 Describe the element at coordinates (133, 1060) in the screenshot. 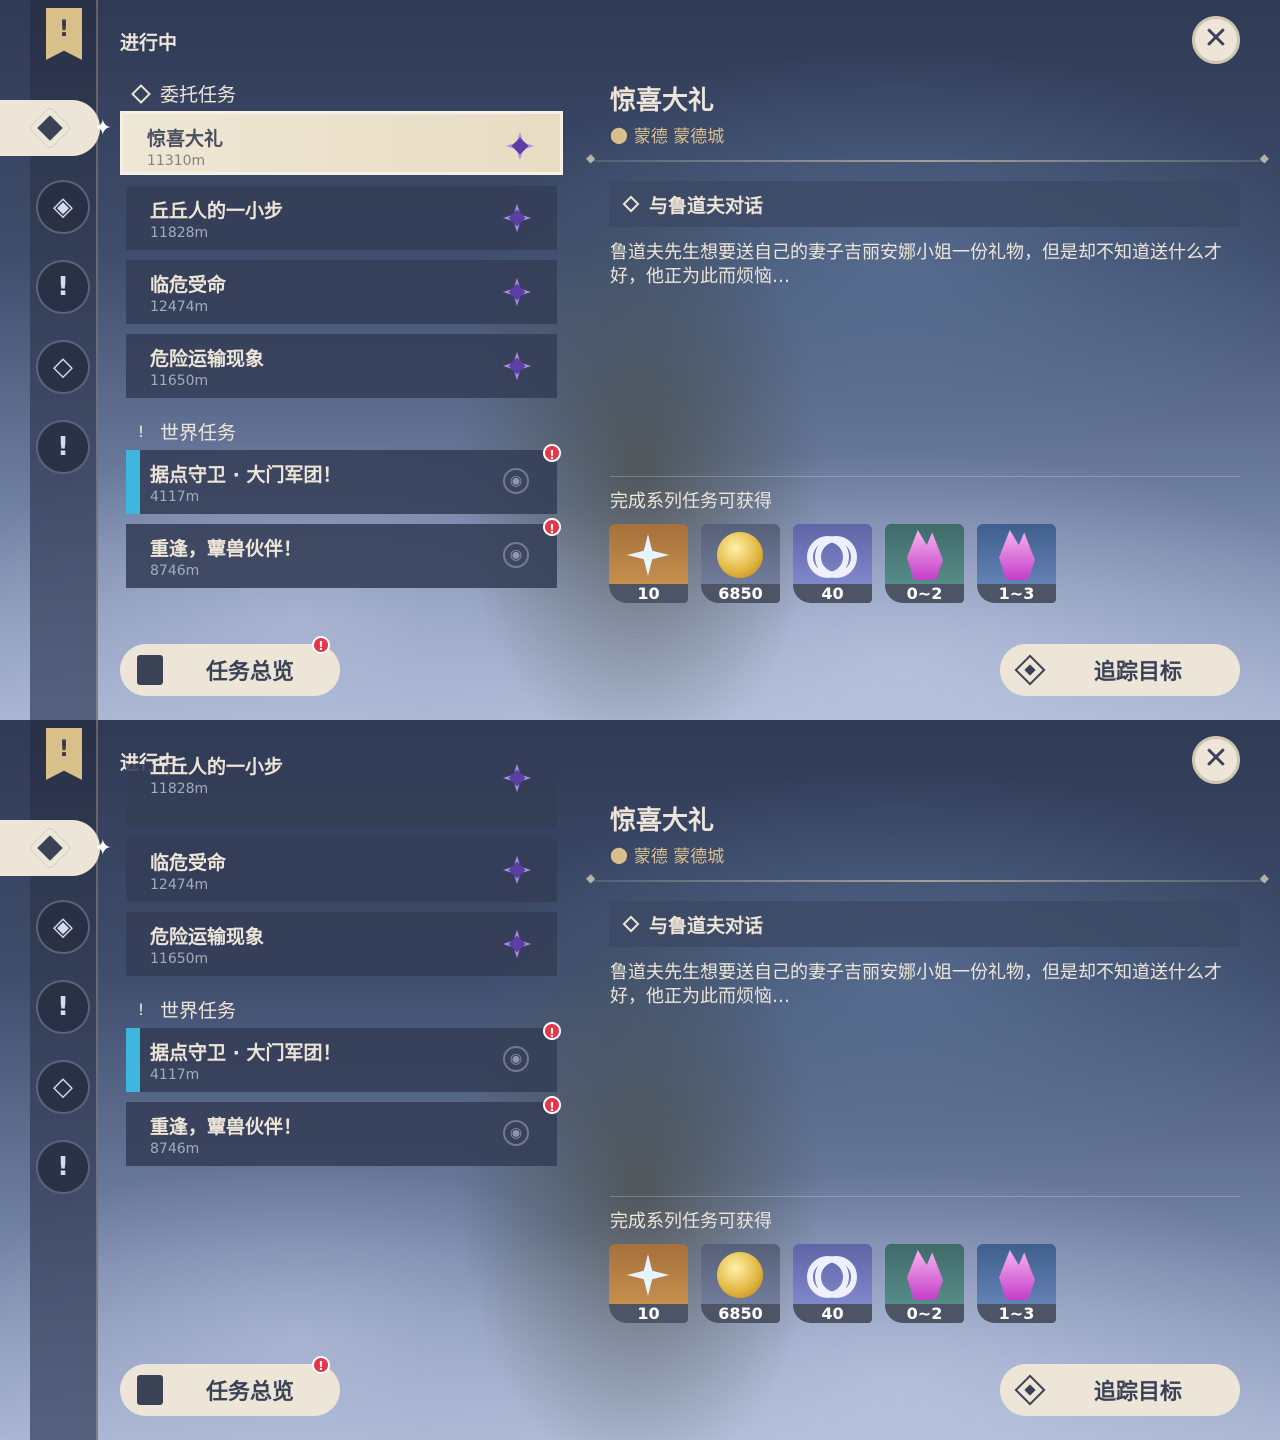

I see `tracked-indicator` at that location.